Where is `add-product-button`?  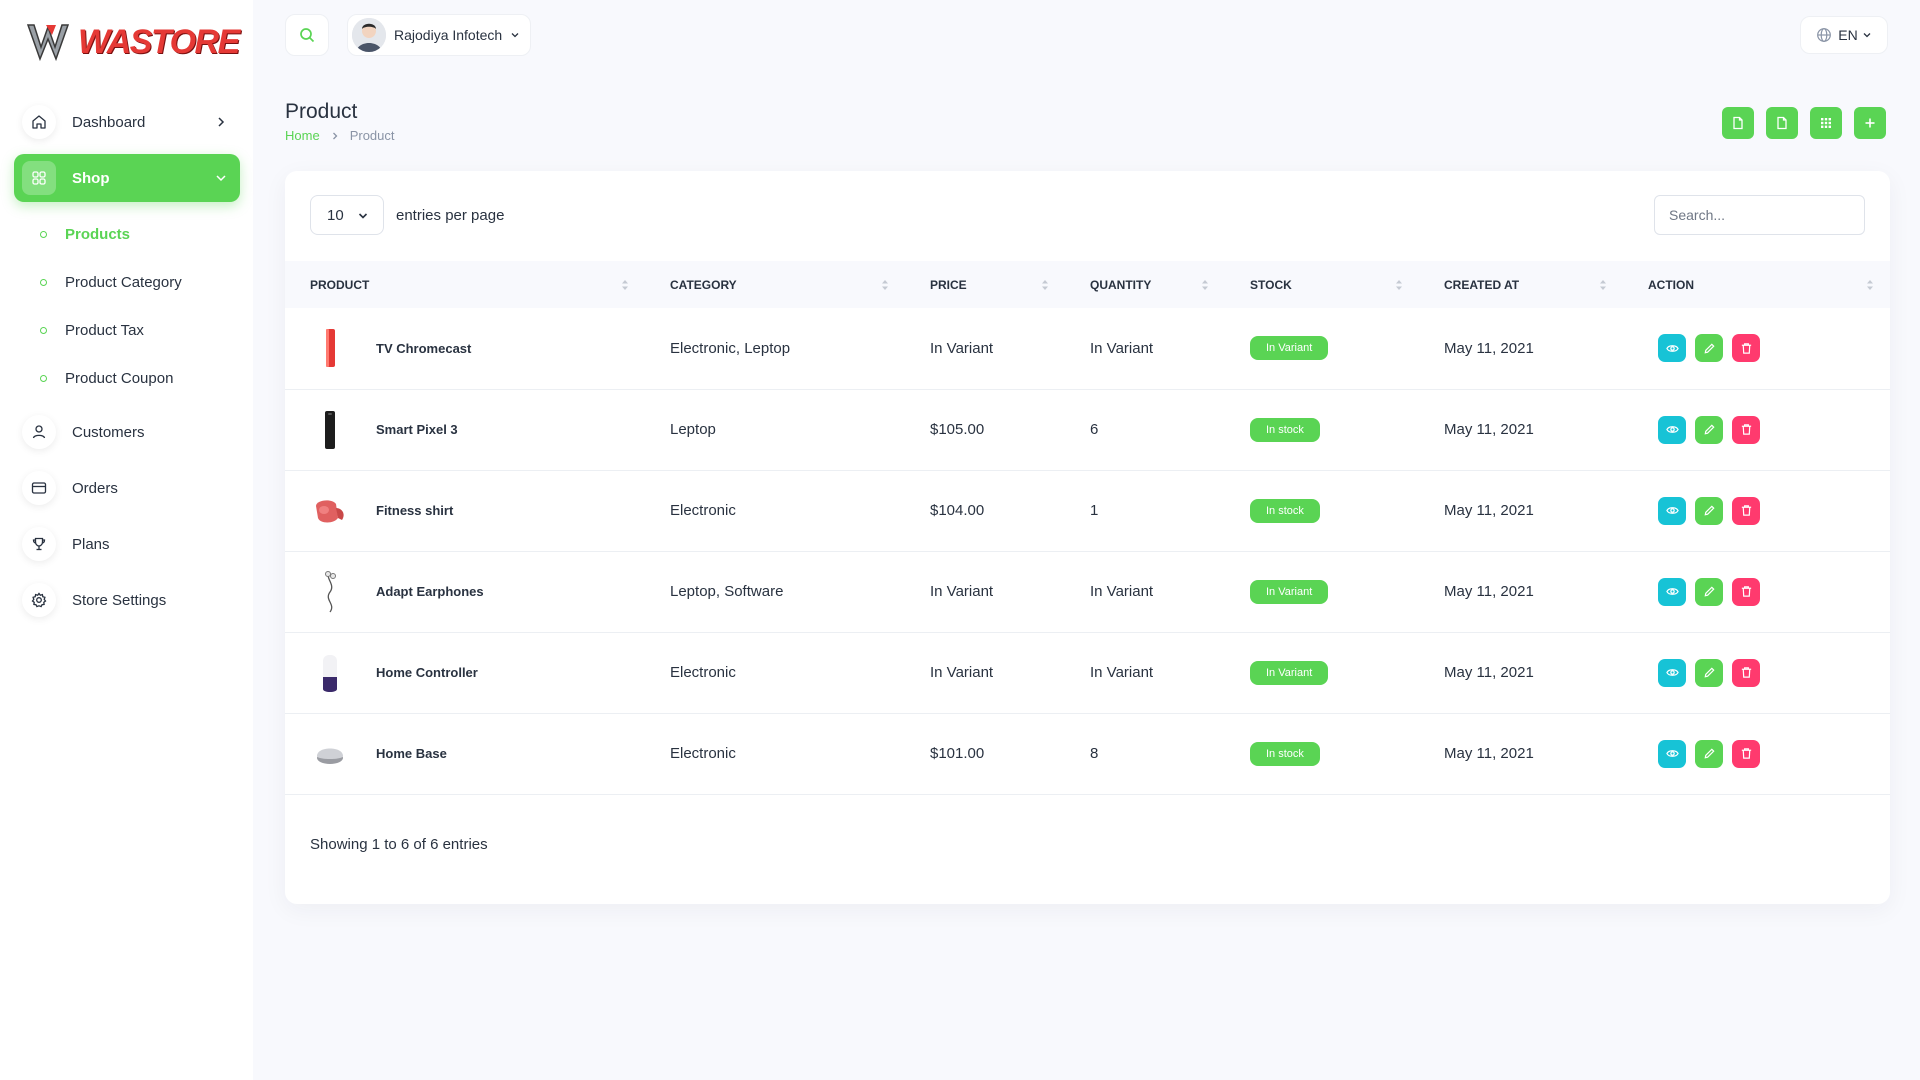
add-product-button is located at coordinates (1870, 123).